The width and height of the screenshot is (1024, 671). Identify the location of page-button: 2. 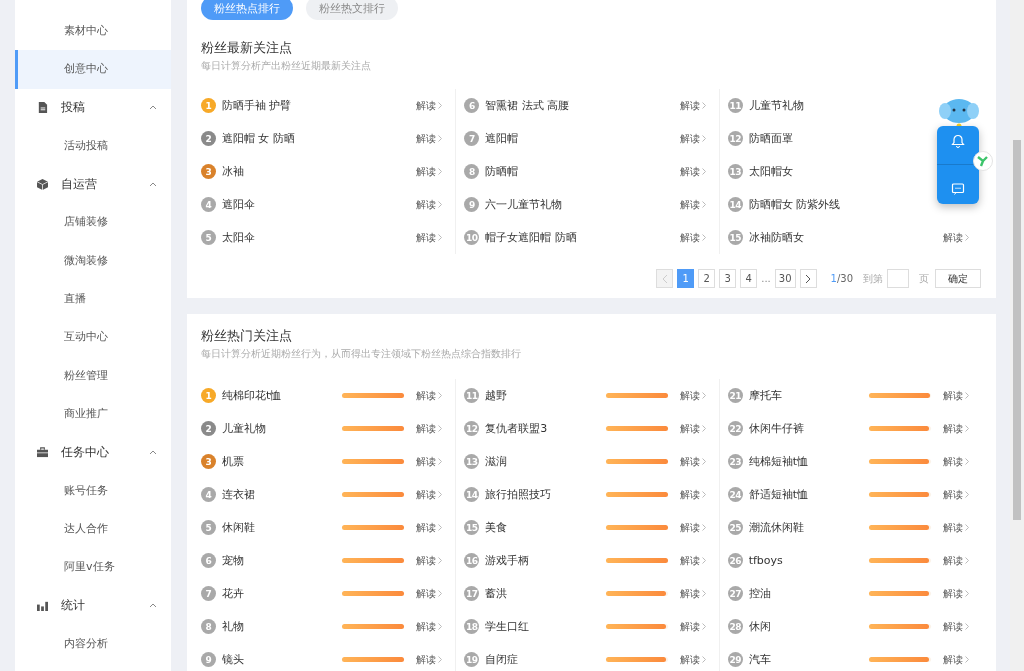
(707, 278).